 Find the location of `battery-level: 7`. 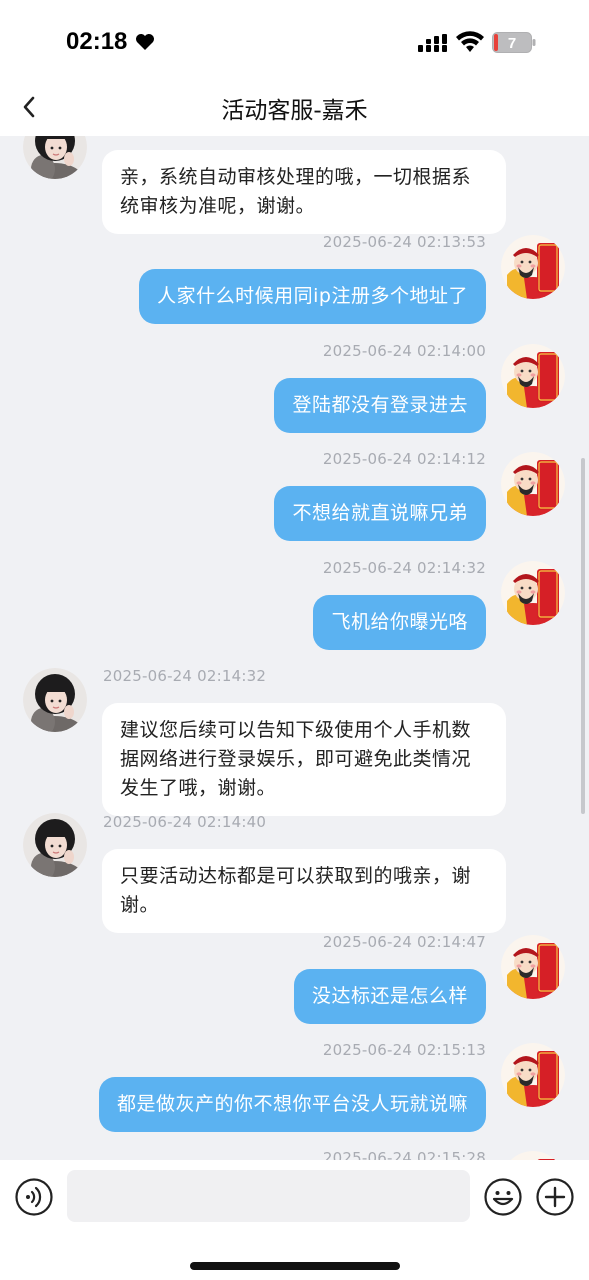

battery-level: 7 is located at coordinates (512, 43).